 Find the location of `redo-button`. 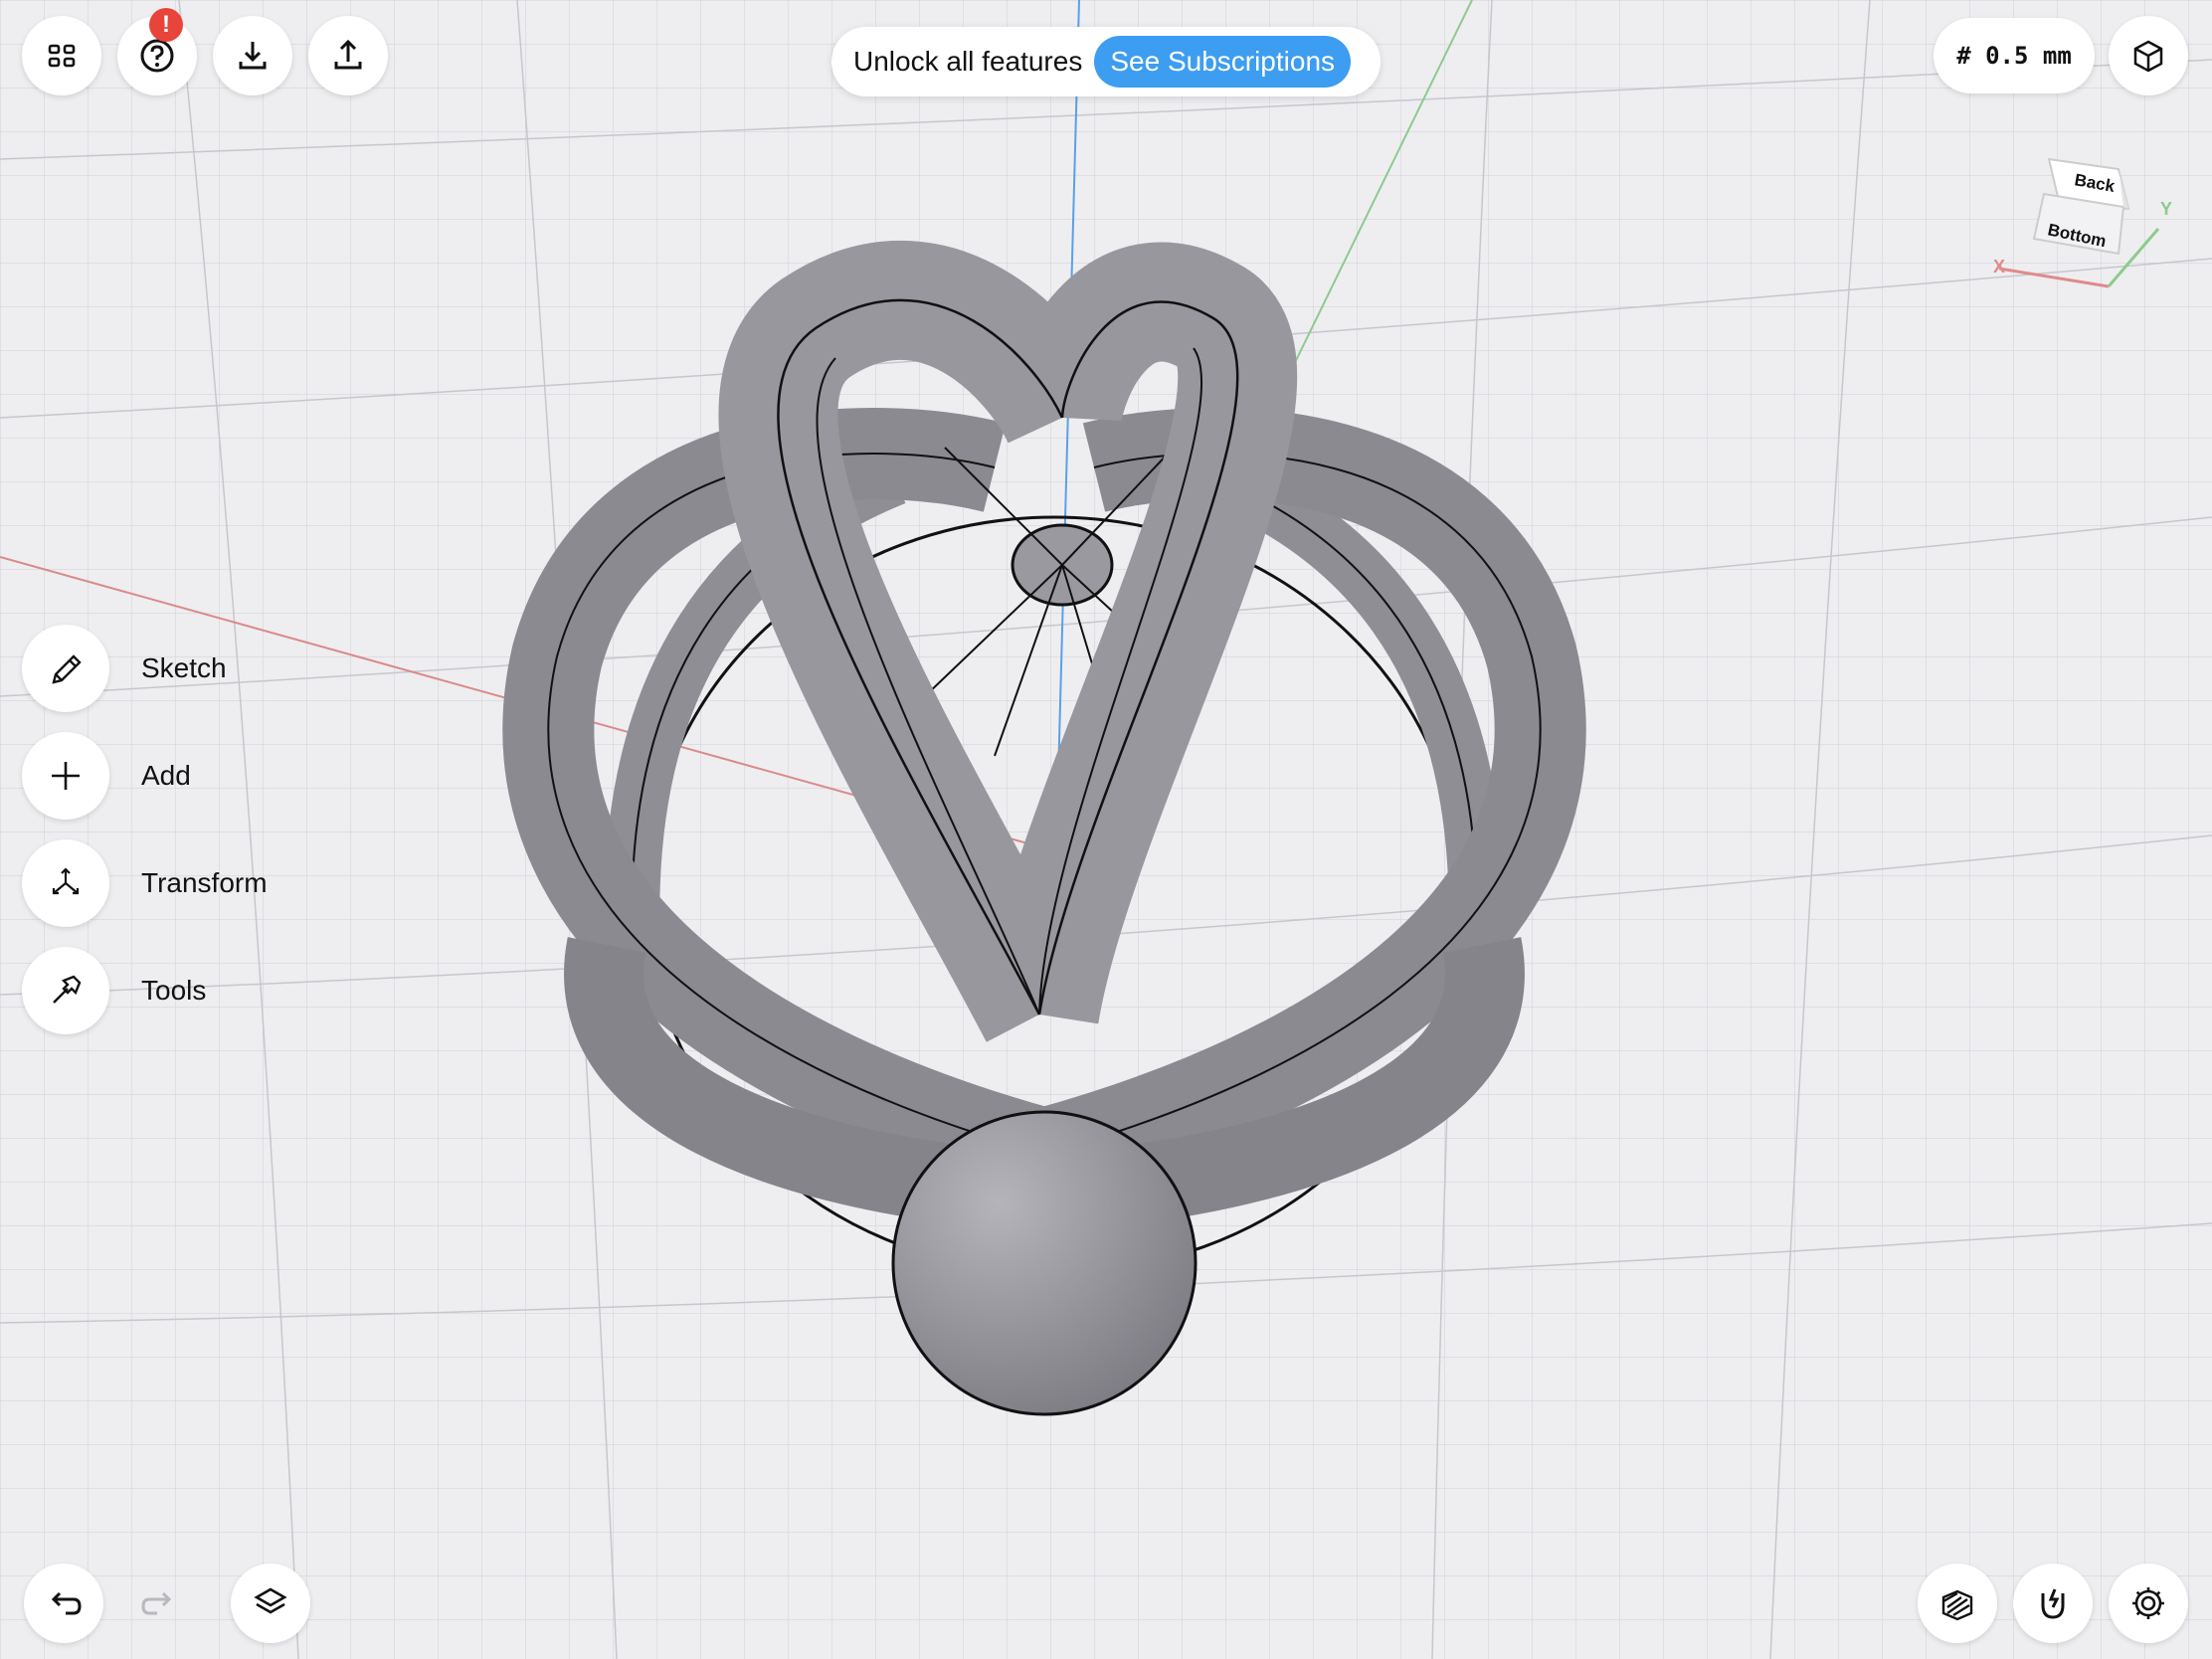

redo-button is located at coordinates (159, 1603).